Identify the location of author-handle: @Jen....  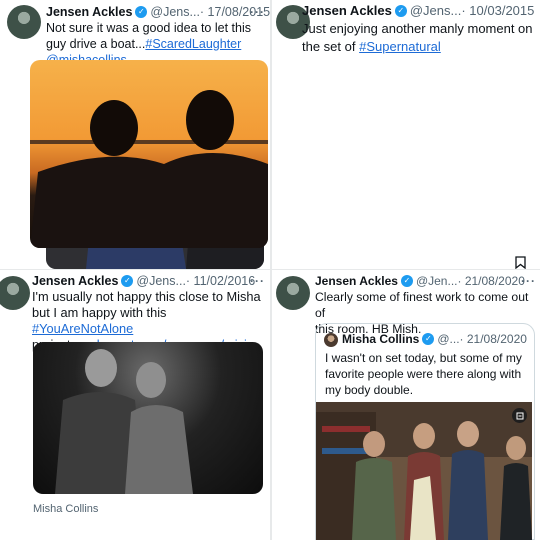
(437, 281).